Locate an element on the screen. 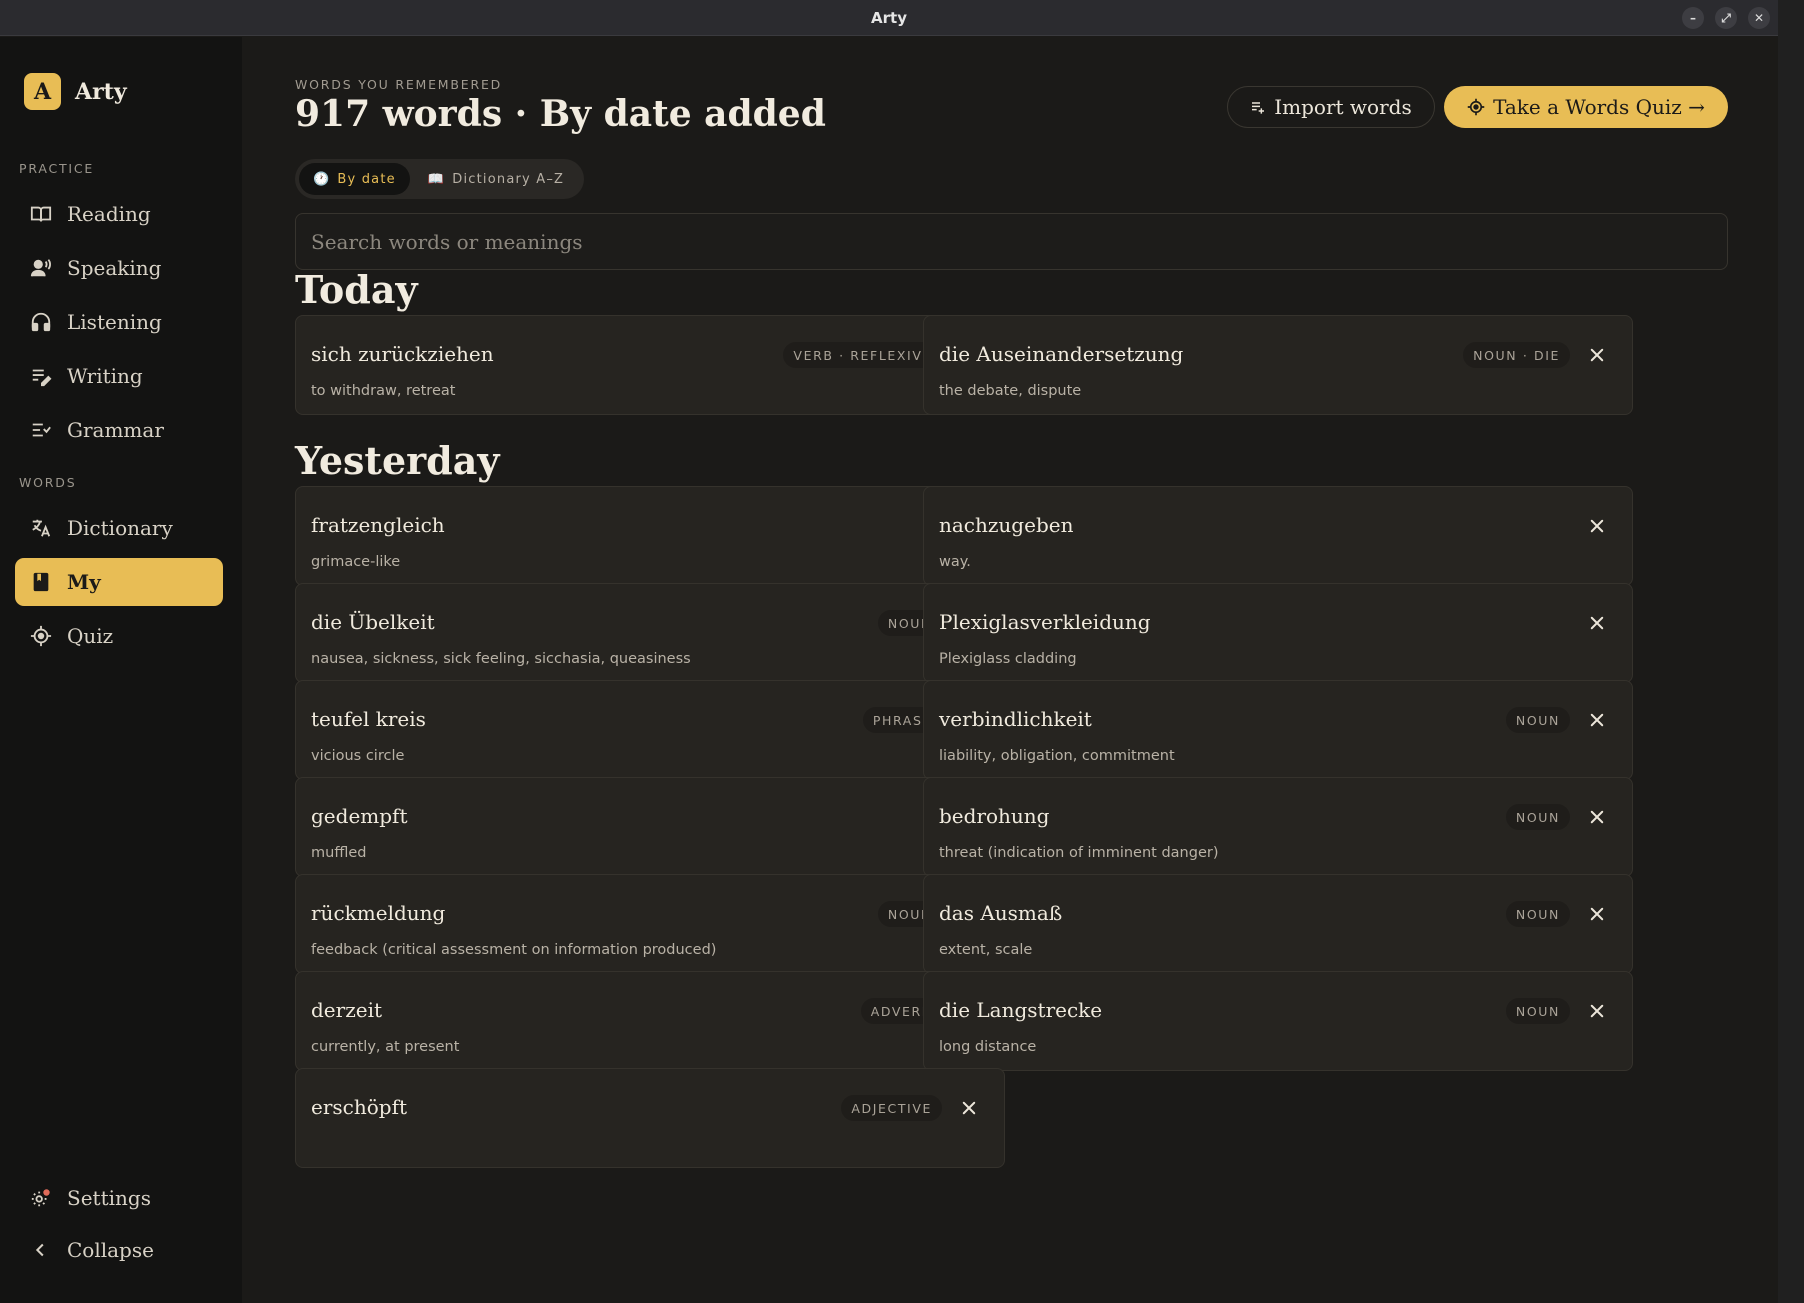  minimize-icon: – is located at coordinates (1693, 18).